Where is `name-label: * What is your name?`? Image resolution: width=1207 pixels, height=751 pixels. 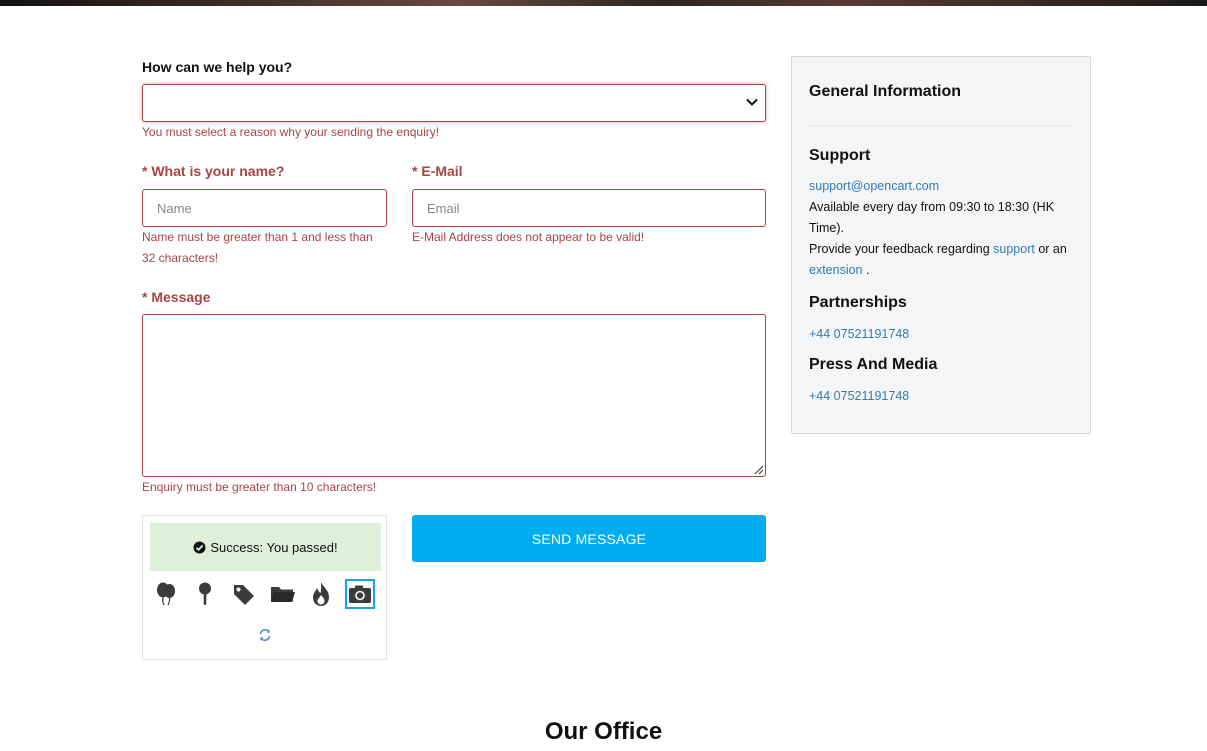
name-label: * What is your name? is located at coordinates (213, 171).